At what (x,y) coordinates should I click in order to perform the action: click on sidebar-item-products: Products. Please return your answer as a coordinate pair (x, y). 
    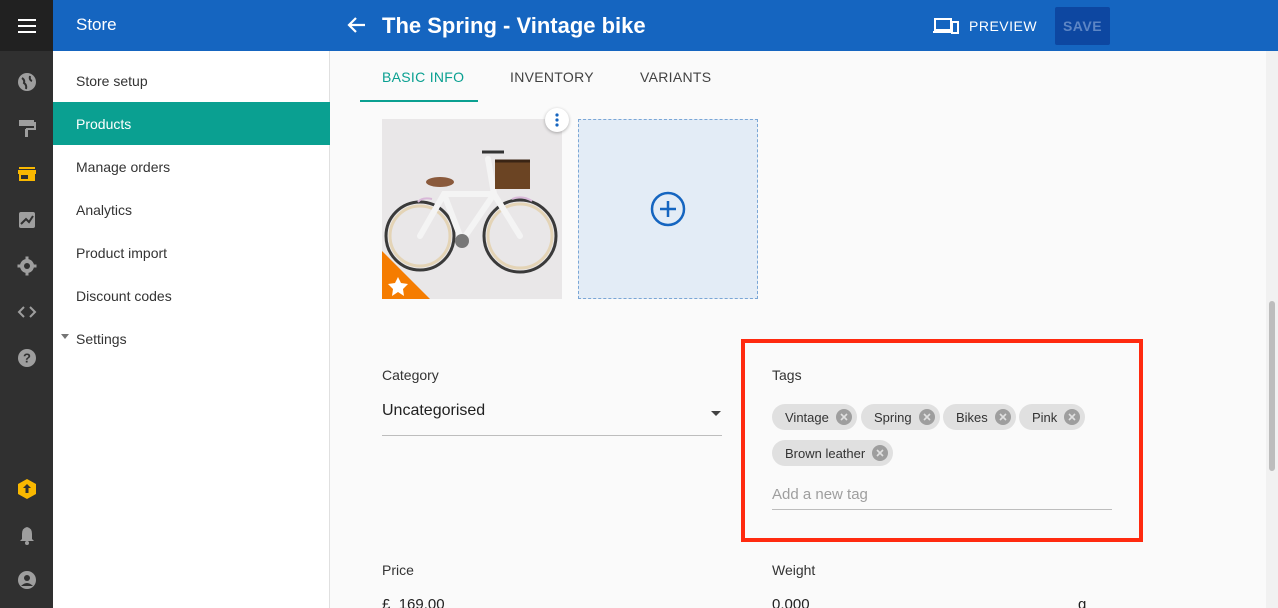
    Looking at the image, I should click on (191, 123).